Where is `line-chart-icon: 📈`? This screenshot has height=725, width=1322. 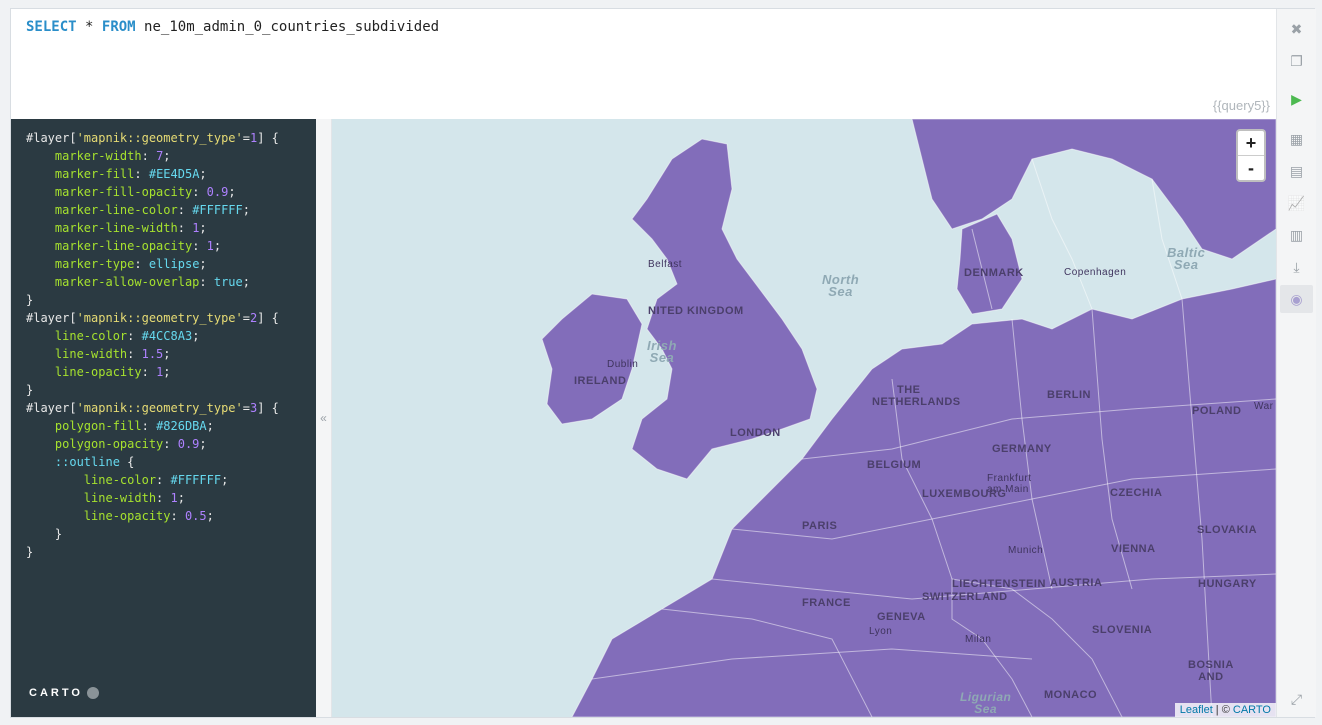
line-chart-icon: 📈 is located at coordinates (1296, 202).